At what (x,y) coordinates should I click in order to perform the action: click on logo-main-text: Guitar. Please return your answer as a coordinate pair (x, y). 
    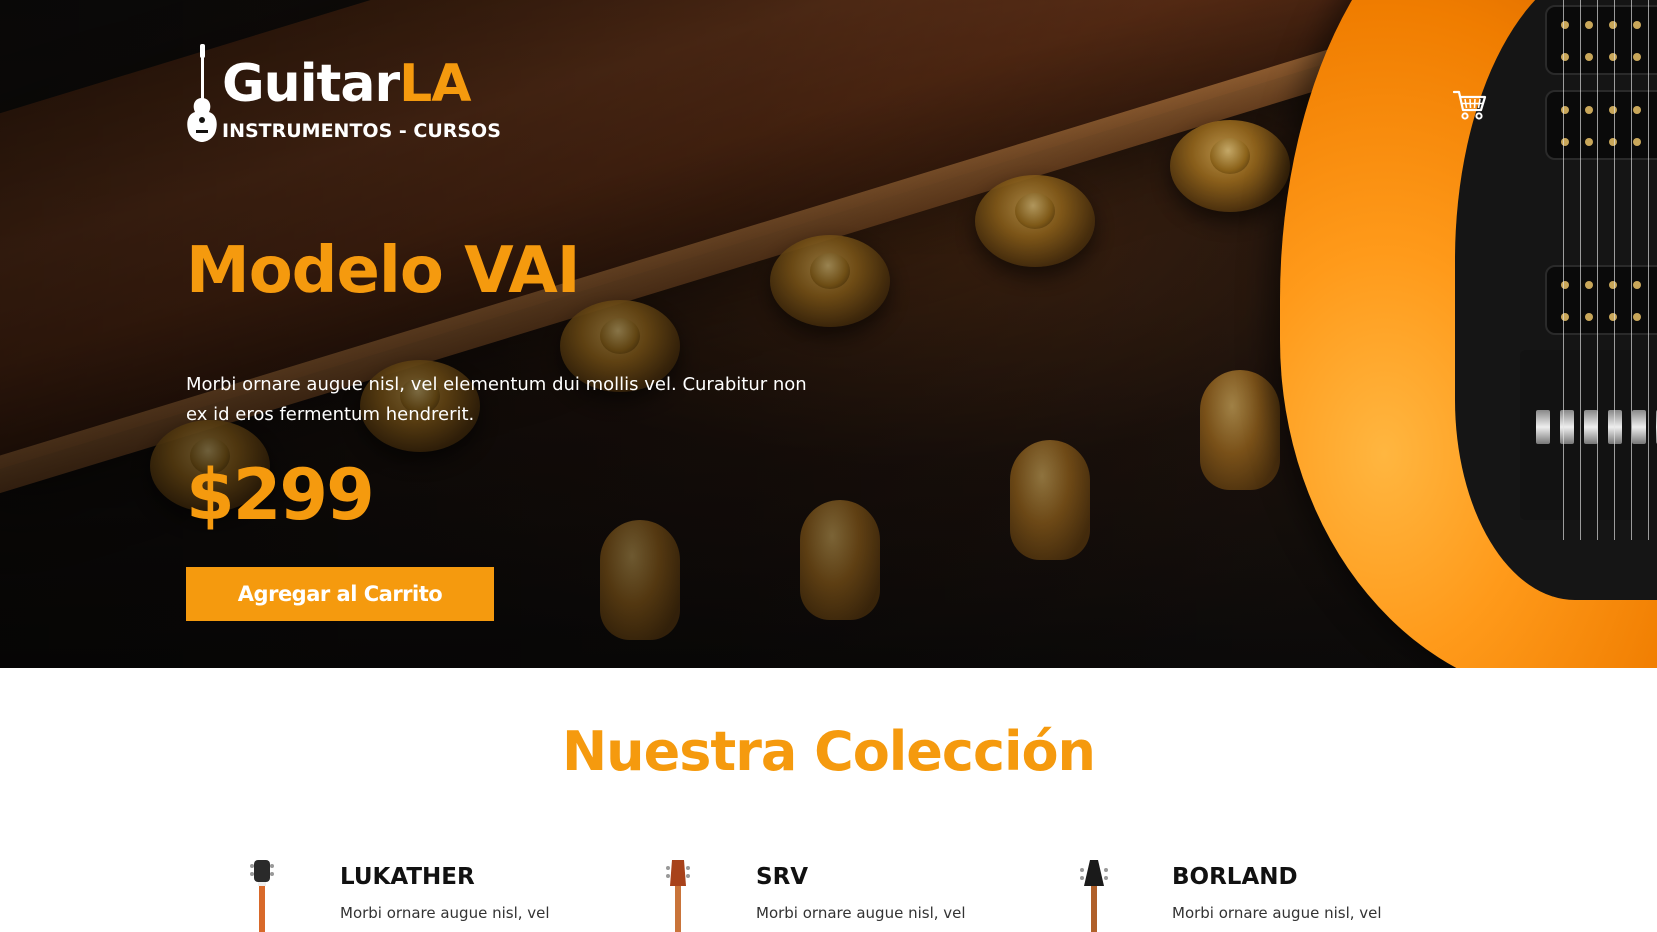
    Looking at the image, I should click on (311, 84).